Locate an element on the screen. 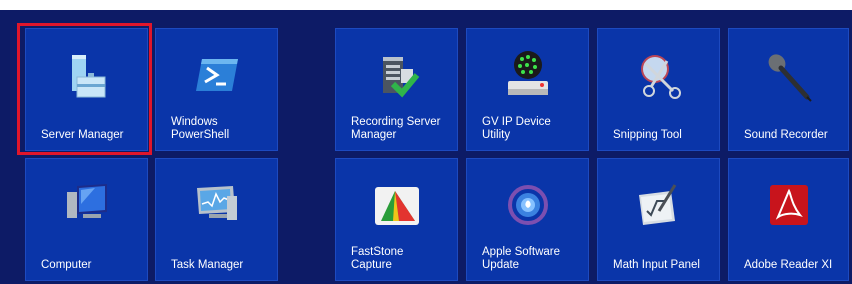  computer-icon is located at coordinates (87, 203).